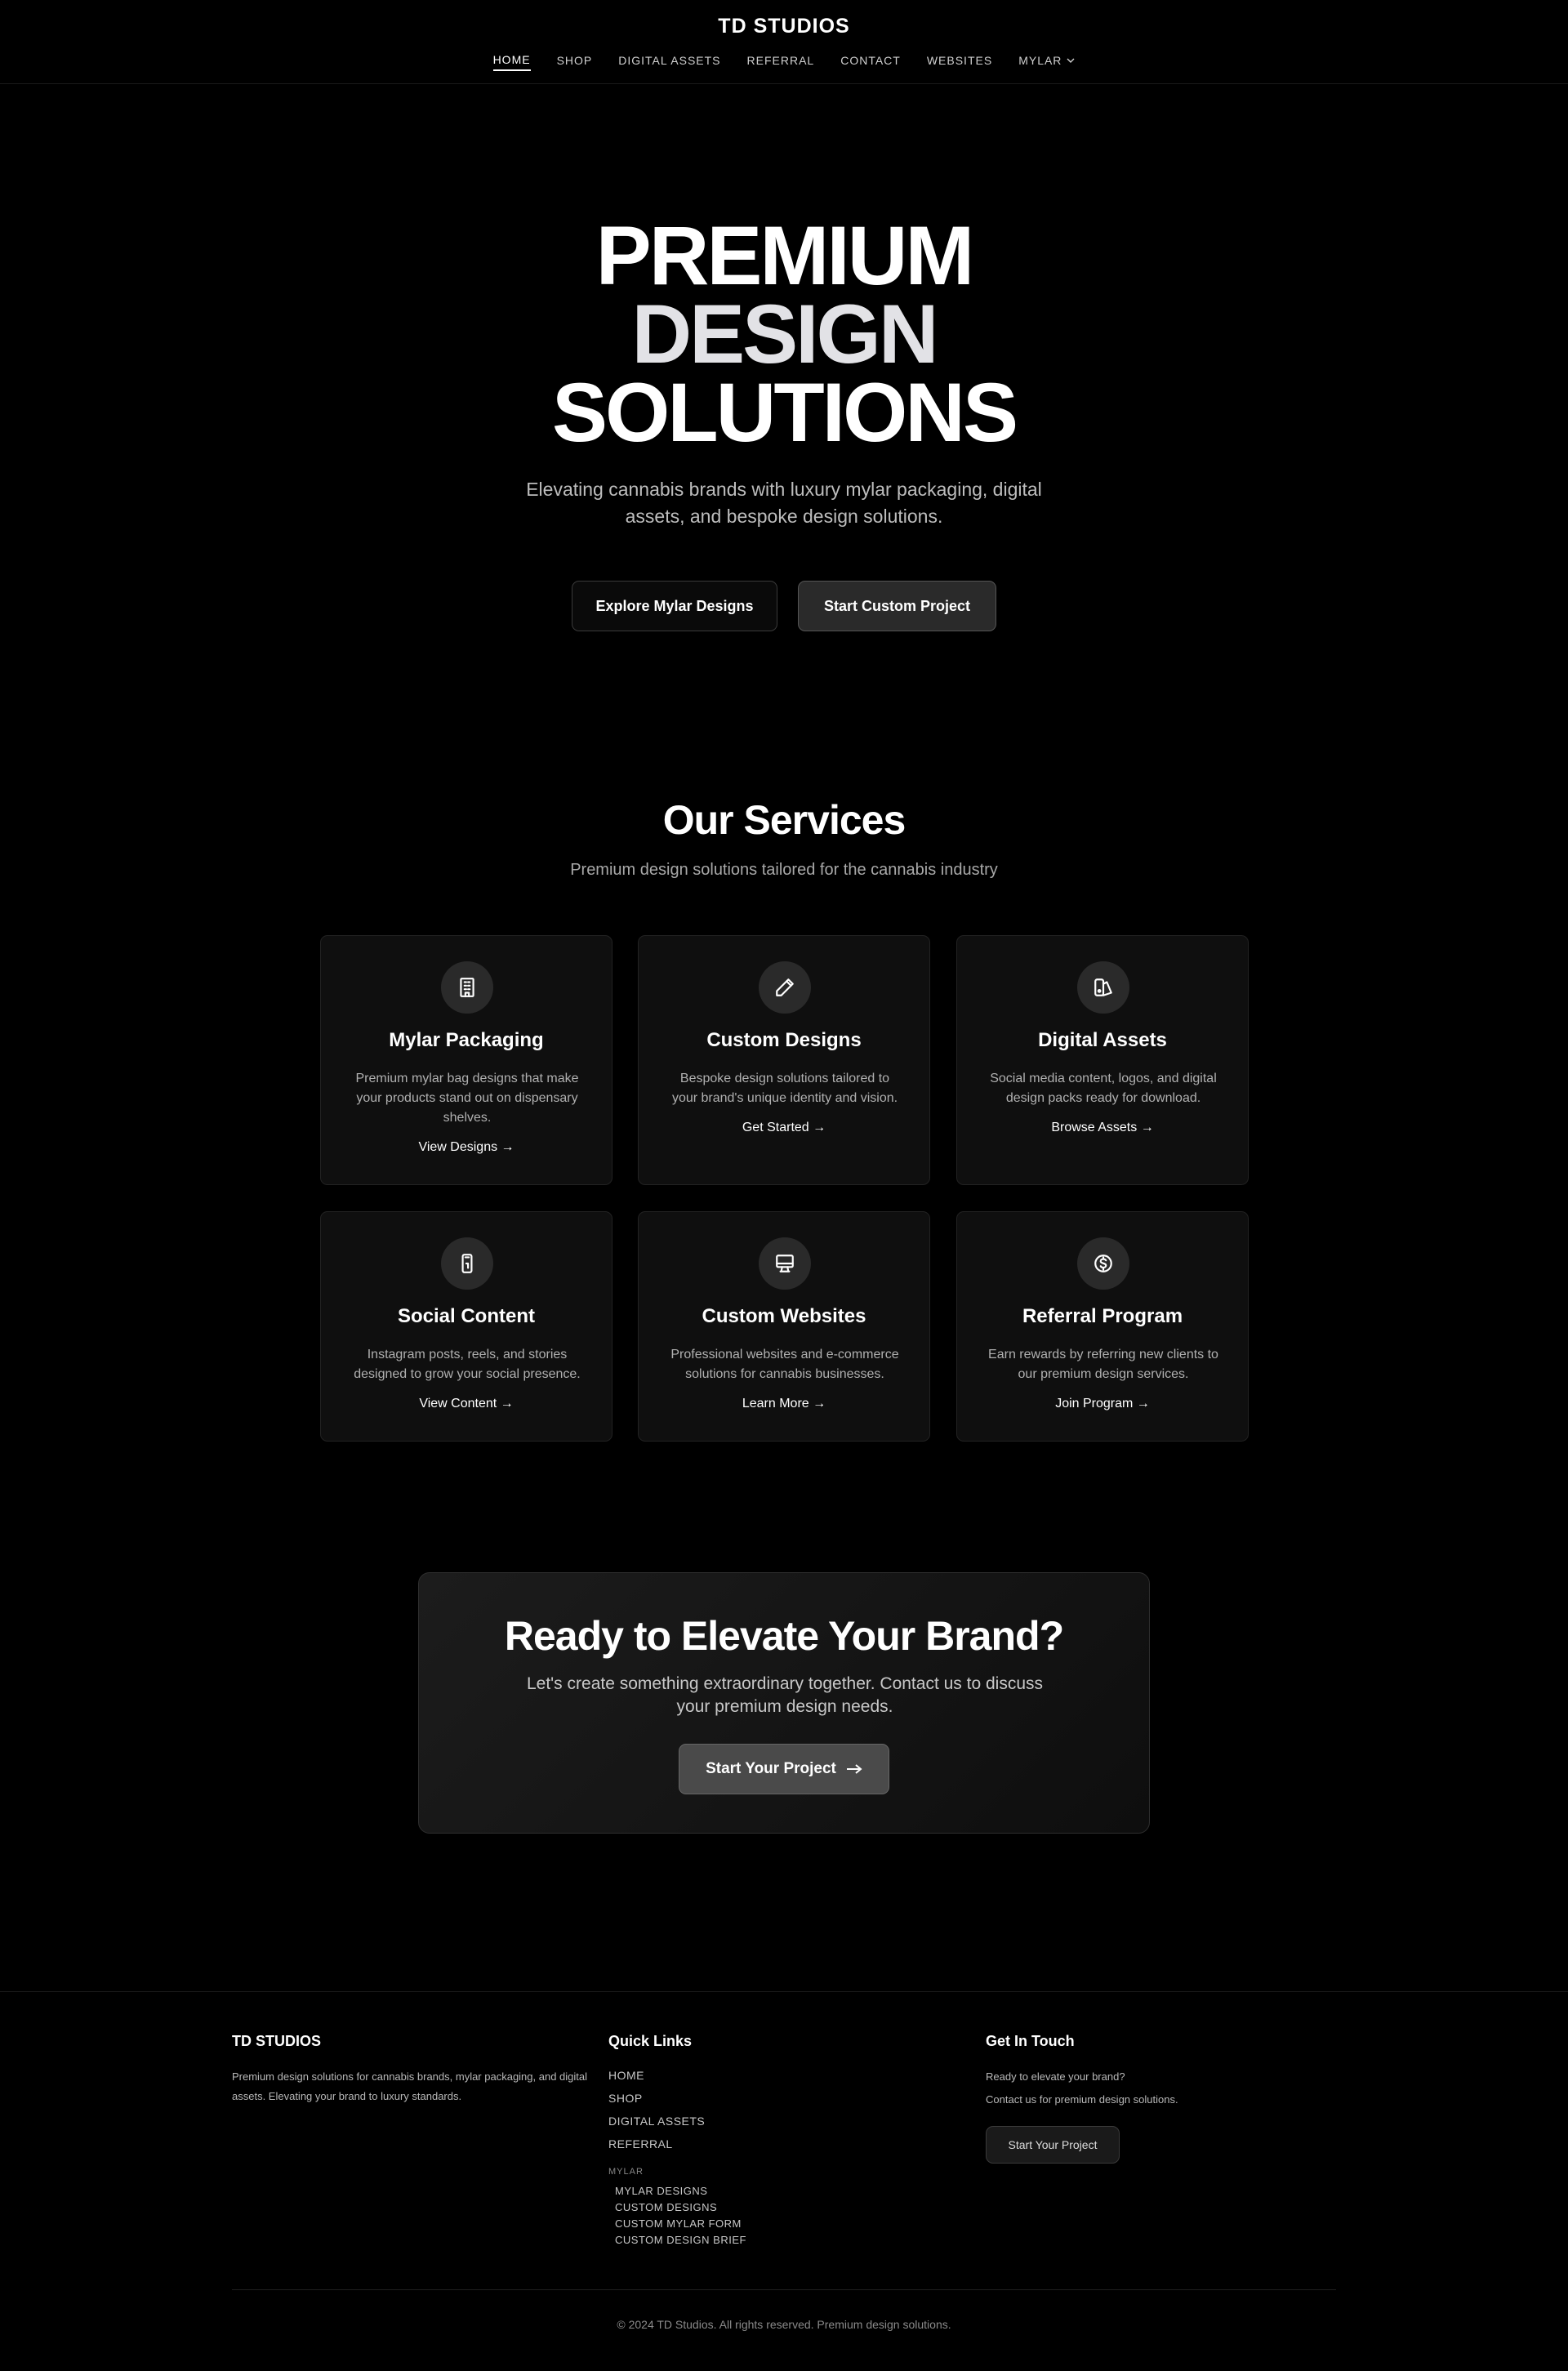 Image resolution: width=1568 pixels, height=2371 pixels. Describe the element at coordinates (1103, 1263) in the screenshot. I see `dollar-circle-icon` at that location.